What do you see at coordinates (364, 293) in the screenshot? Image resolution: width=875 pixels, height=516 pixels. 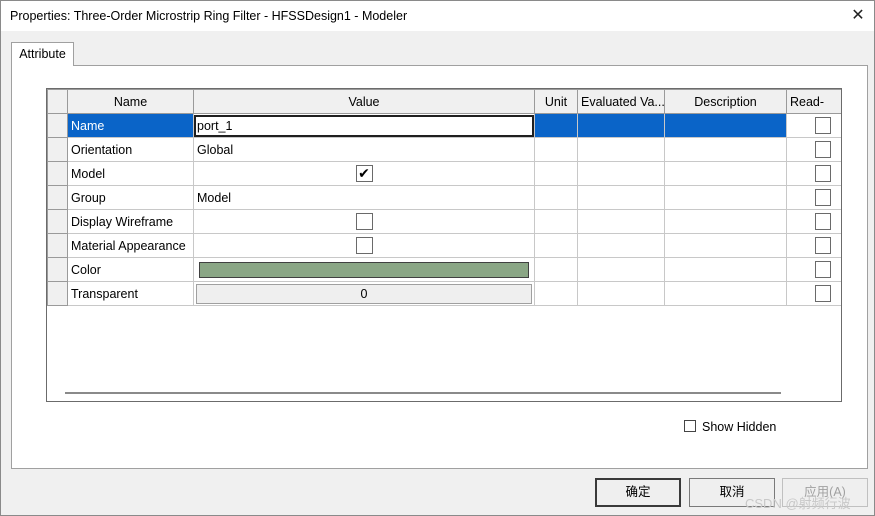 I see `transparent-value-field: 0` at bounding box center [364, 293].